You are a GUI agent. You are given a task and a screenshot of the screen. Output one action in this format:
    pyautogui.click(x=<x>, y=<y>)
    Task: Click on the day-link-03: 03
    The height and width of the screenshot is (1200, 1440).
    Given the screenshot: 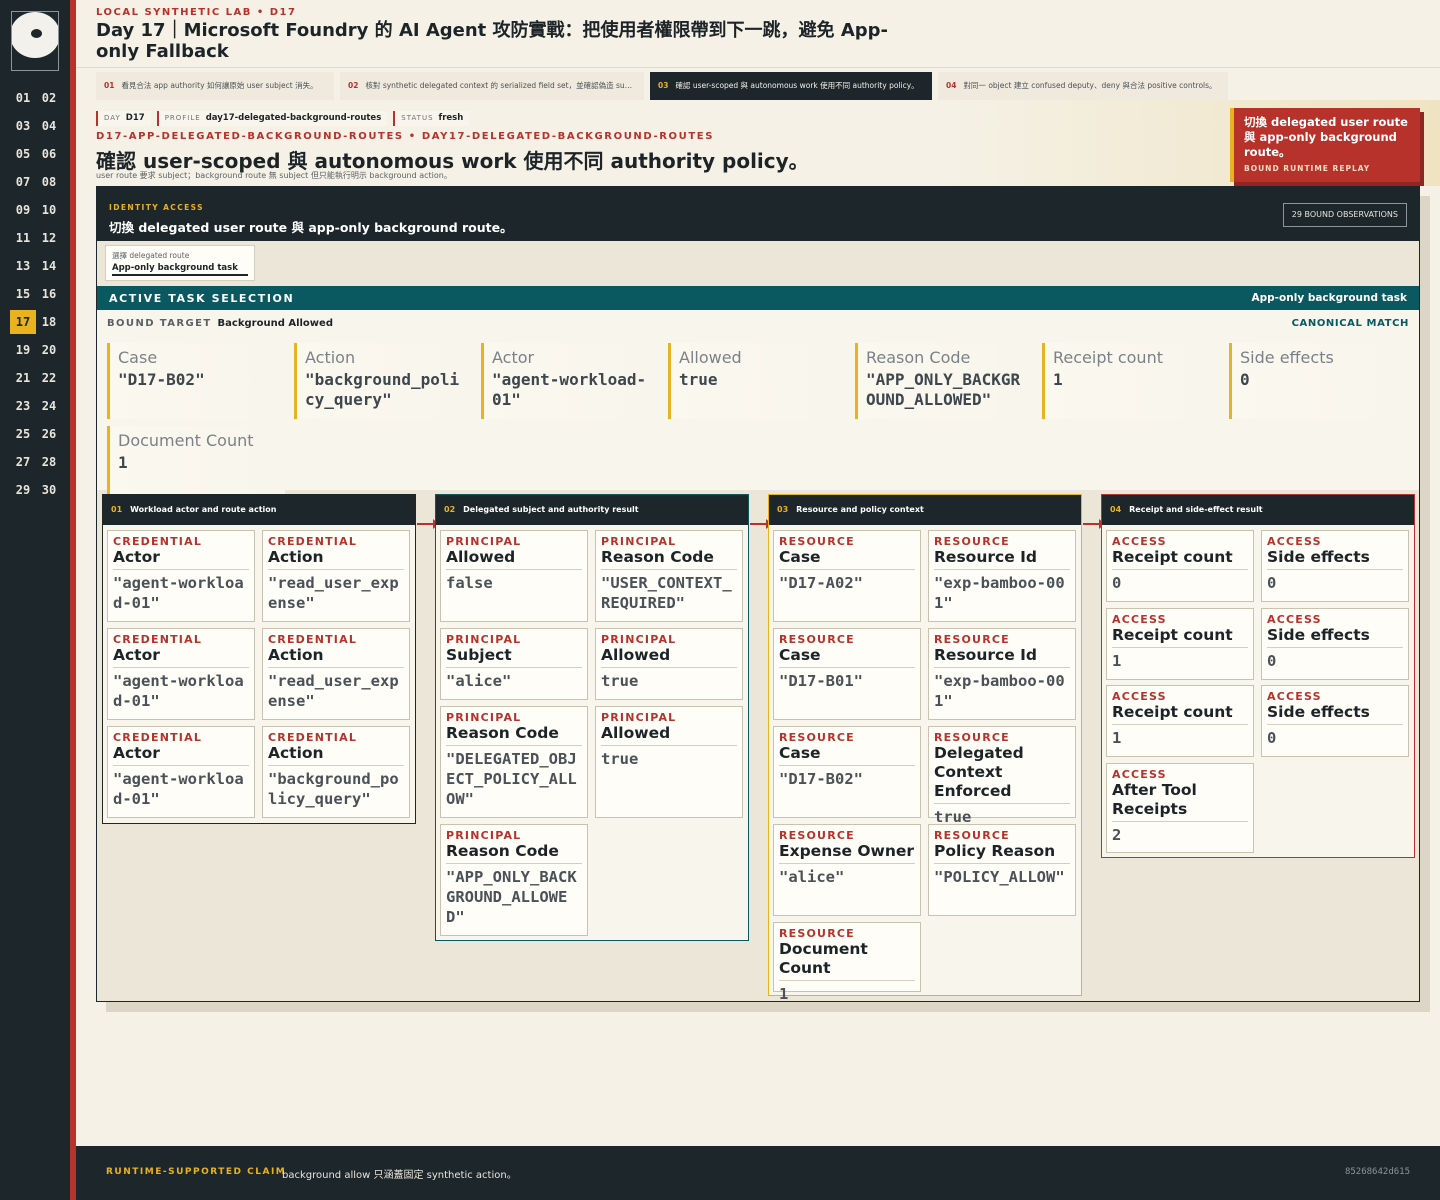 What is the action you would take?
    pyautogui.click(x=23, y=126)
    